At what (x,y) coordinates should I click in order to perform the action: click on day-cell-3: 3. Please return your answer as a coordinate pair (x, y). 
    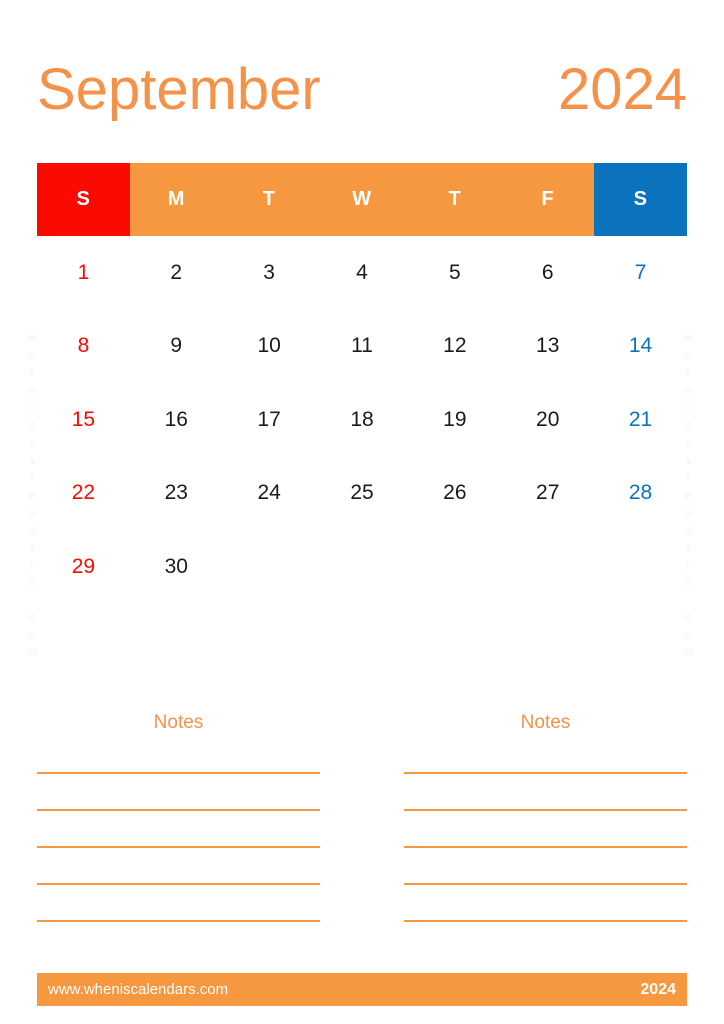
    Looking at the image, I should click on (269, 273).